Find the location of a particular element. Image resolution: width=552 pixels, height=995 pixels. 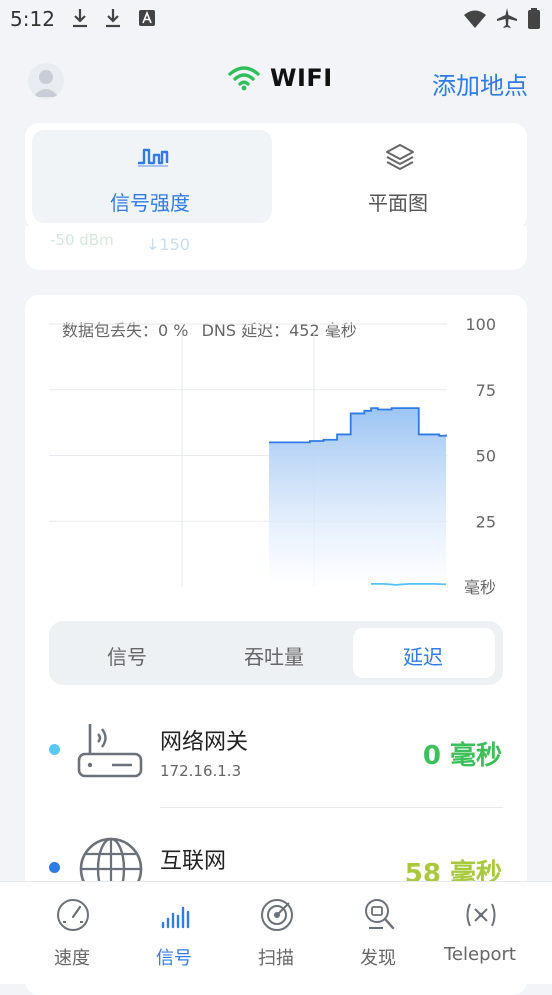

dns-latency-value: 452 毫秒 is located at coordinates (323, 330).